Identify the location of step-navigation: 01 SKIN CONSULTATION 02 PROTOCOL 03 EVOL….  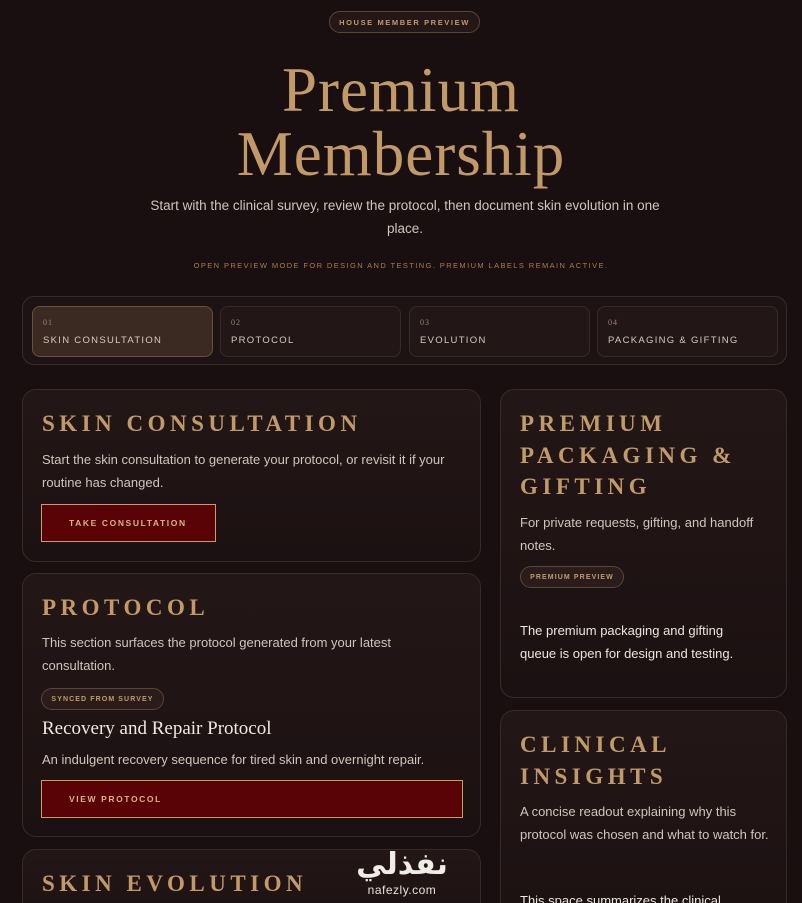
(404, 330).